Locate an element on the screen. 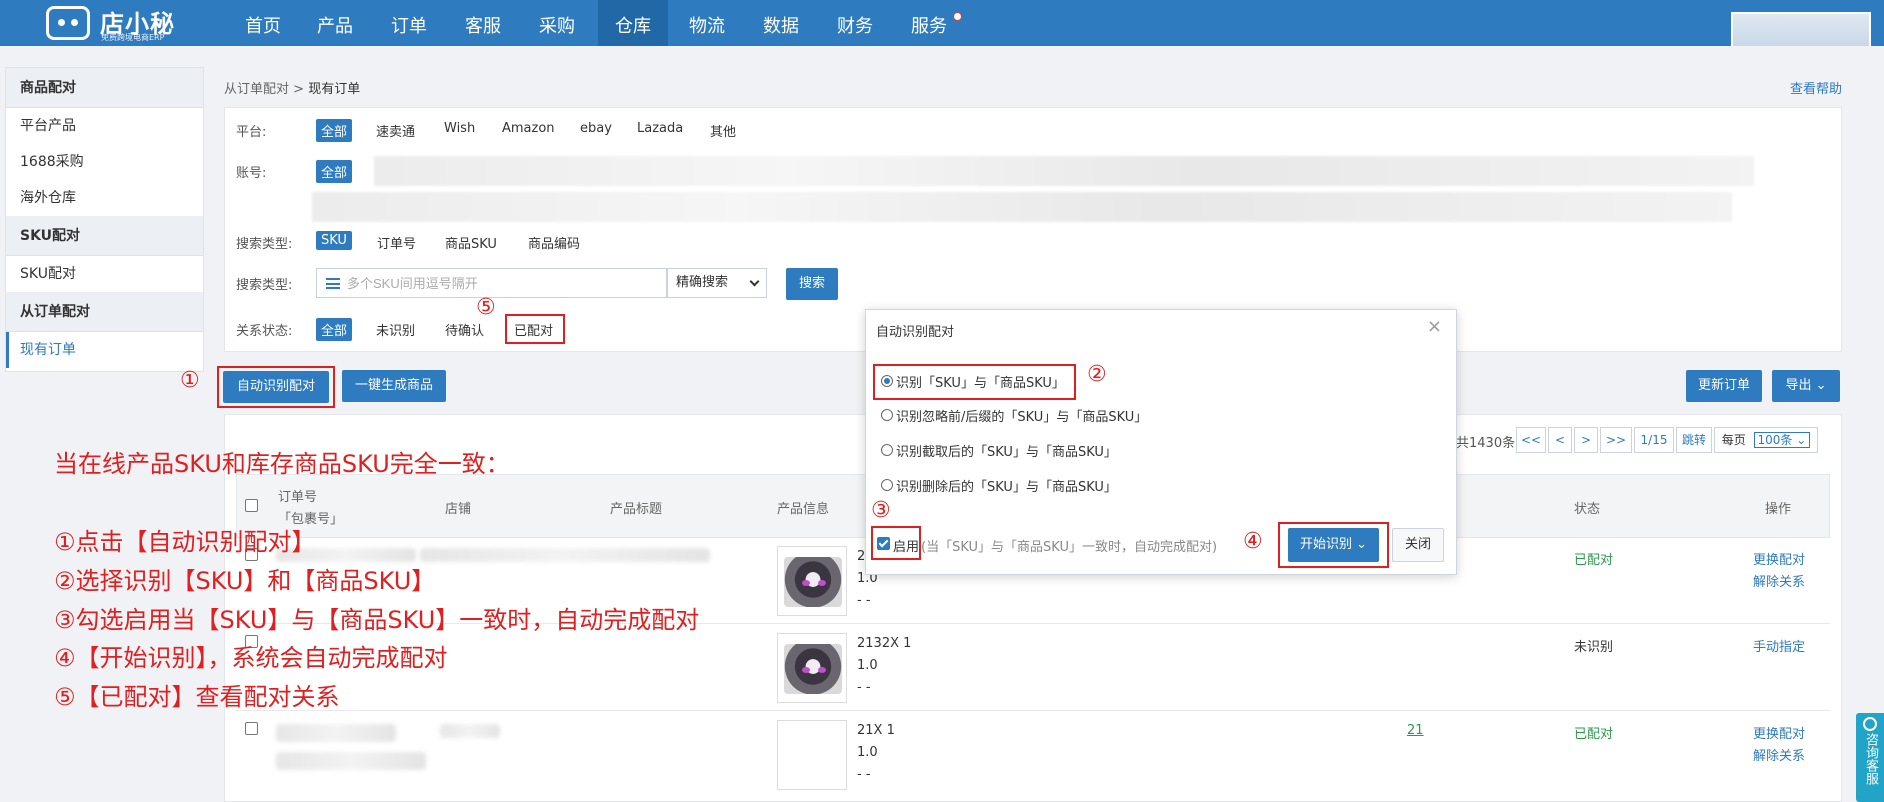 The image size is (1884, 802). consult-service-button: 咨询客服 is located at coordinates (1870, 757).